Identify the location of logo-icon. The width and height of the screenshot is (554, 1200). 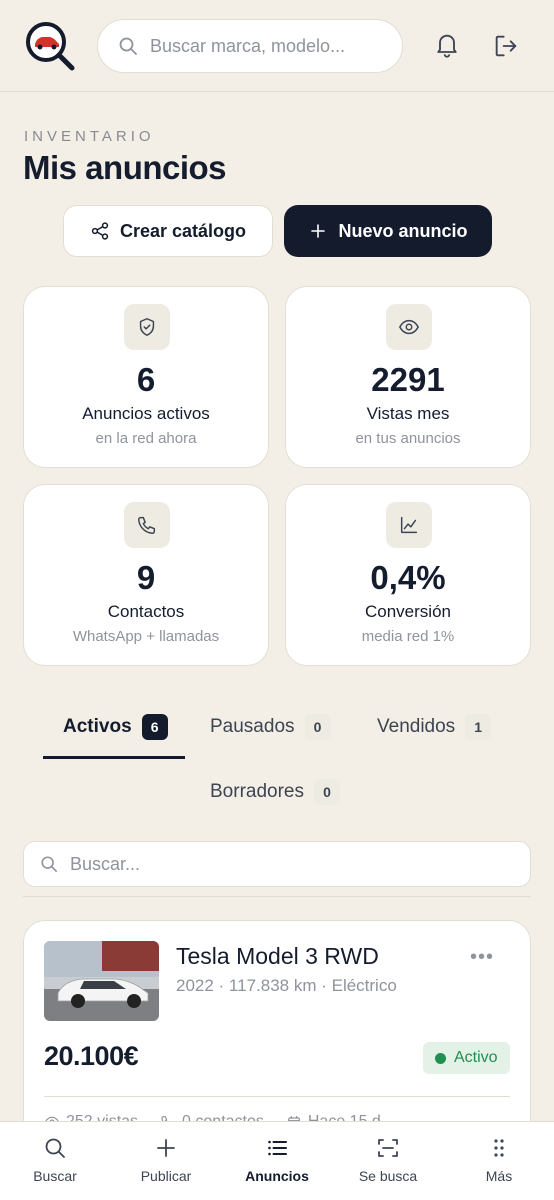
(50, 46).